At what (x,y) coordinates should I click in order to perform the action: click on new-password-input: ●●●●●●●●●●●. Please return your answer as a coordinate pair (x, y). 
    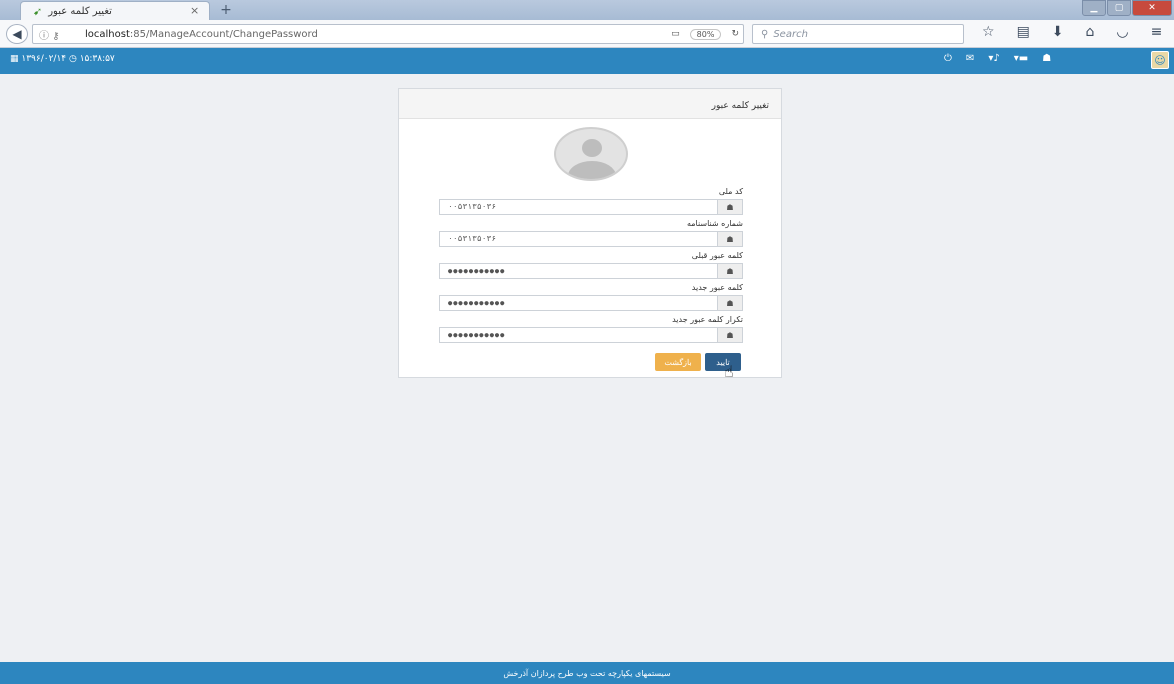
    Looking at the image, I should click on (578, 303).